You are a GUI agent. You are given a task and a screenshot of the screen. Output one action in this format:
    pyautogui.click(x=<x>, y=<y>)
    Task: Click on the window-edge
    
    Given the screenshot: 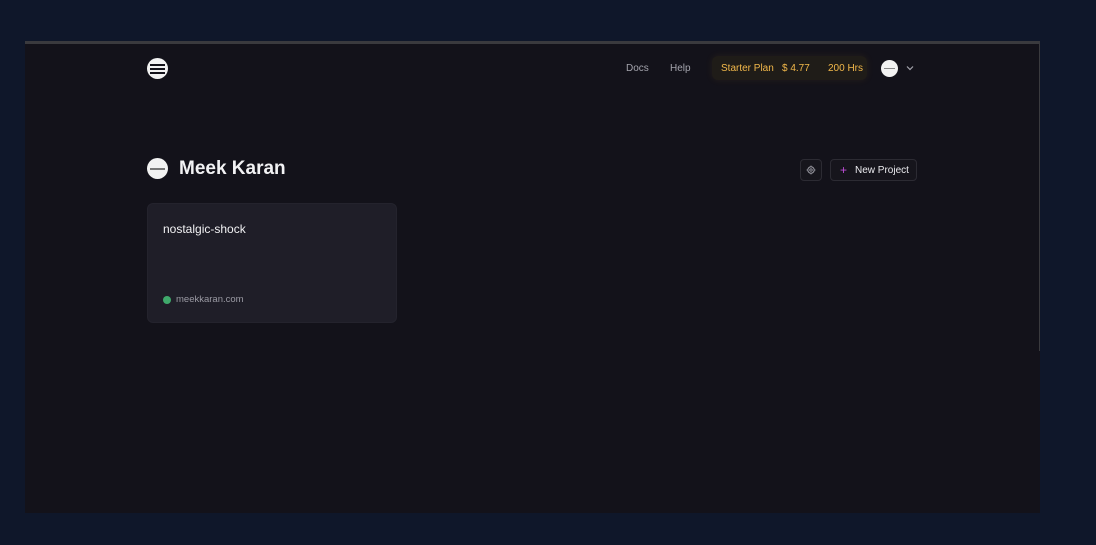 What is the action you would take?
    pyautogui.click(x=1039, y=196)
    